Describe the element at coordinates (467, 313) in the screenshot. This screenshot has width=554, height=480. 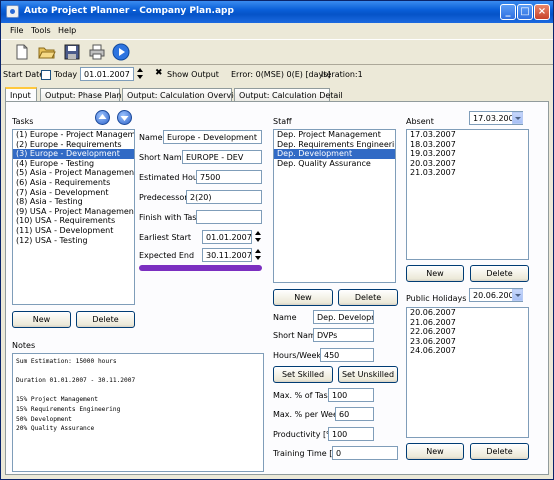
I see `list-item: 20.06.2007` at that location.